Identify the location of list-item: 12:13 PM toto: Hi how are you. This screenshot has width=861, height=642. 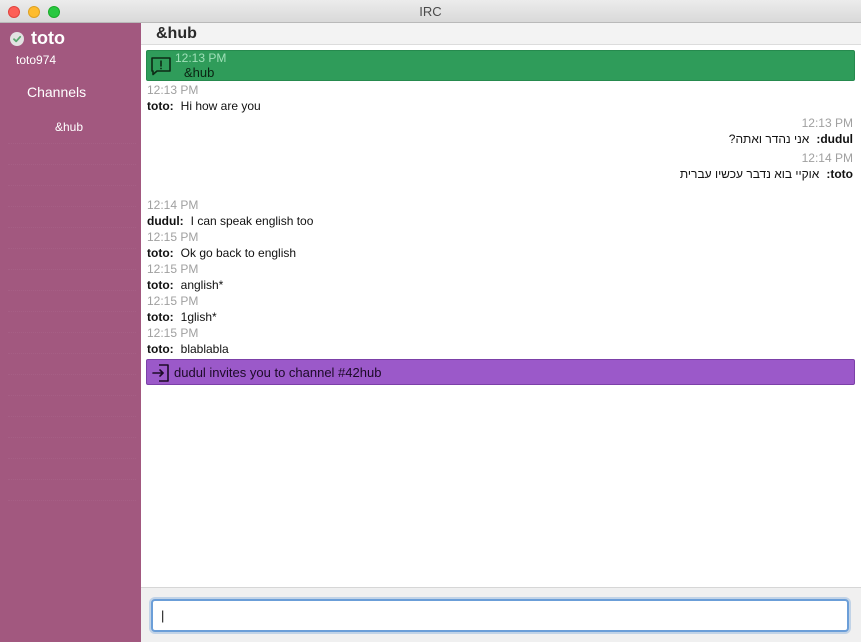
(500, 99).